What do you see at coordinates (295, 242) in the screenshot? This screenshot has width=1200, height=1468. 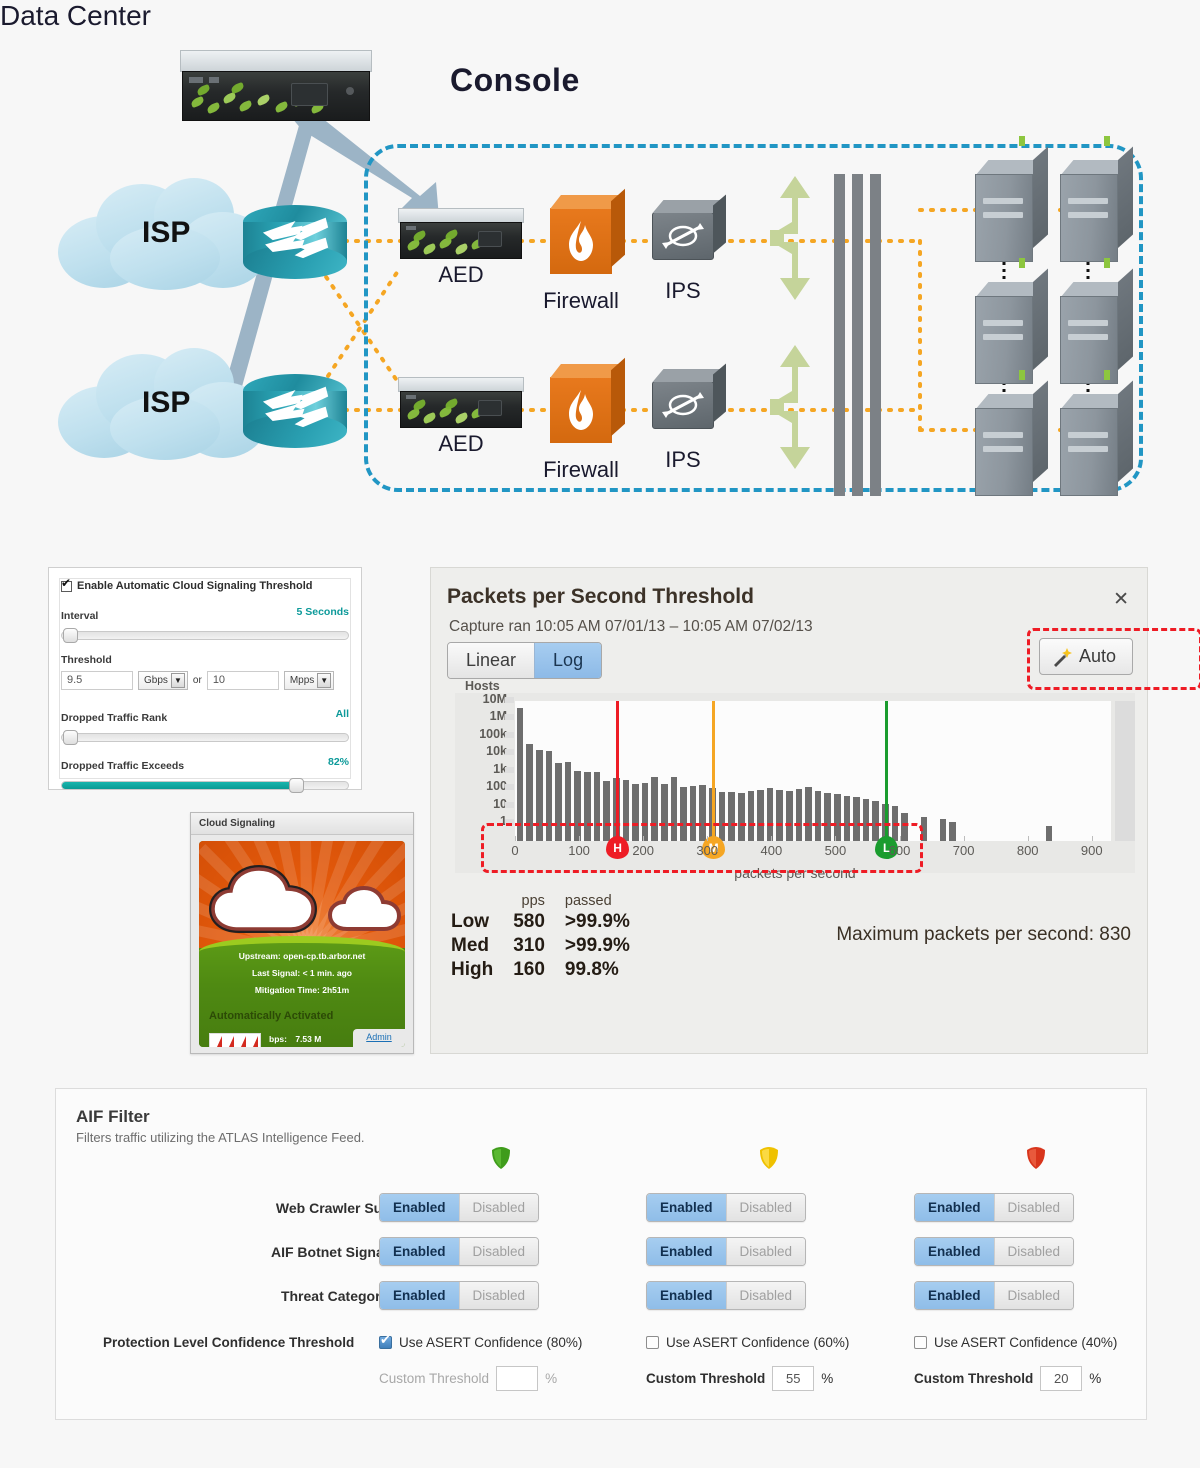 I see `router-icon-top` at bounding box center [295, 242].